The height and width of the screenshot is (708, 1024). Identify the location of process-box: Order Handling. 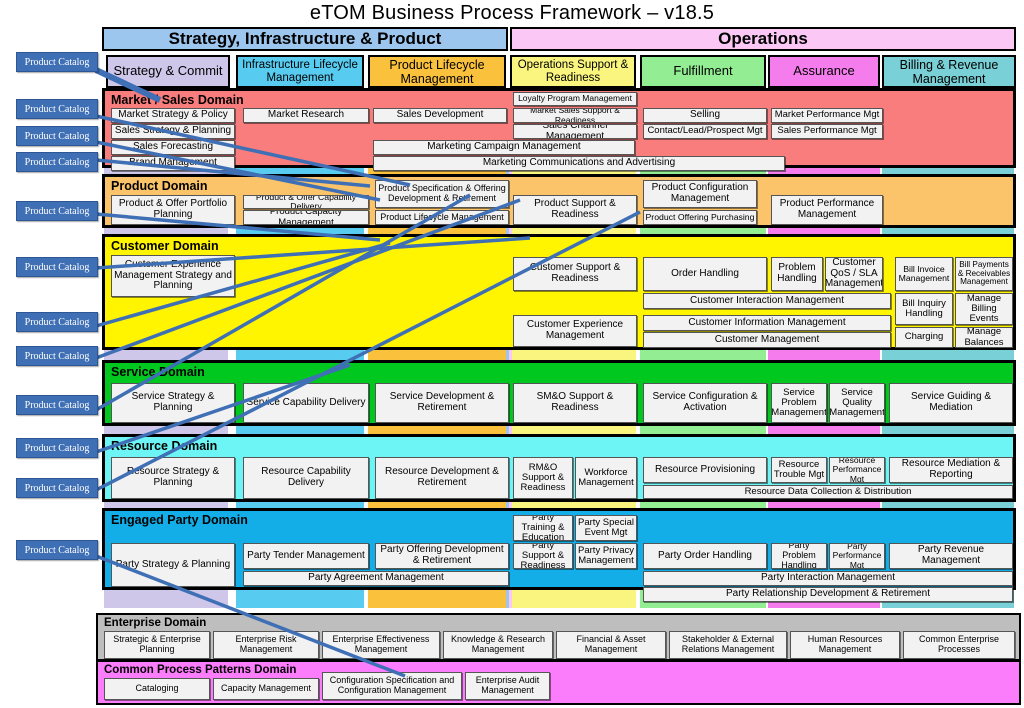
(705, 274).